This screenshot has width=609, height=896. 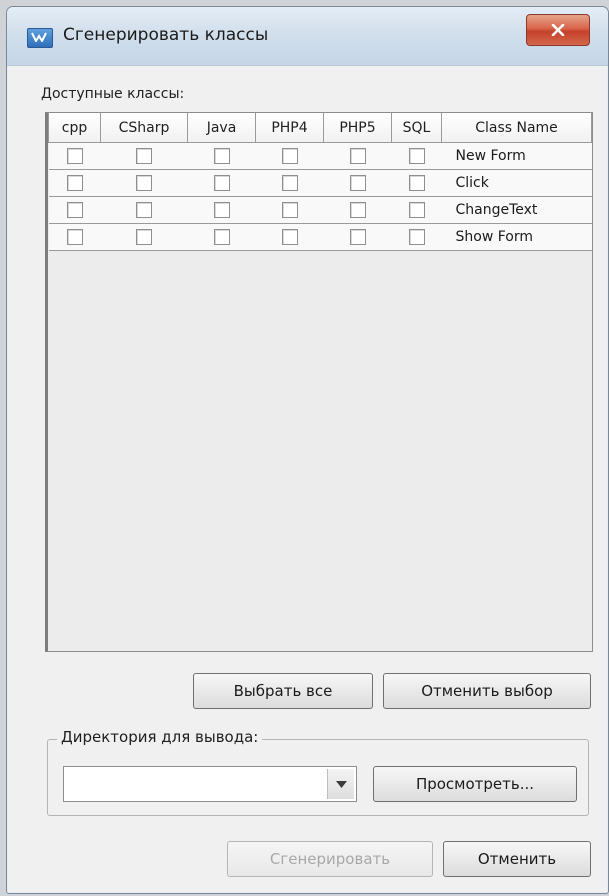 I want to click on column-header-php5: PHP5, so click(x=357, y=128).